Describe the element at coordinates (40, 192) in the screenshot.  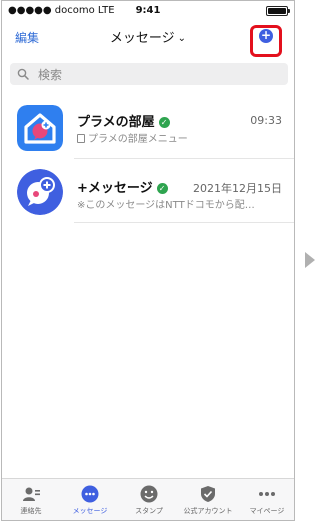
I see `plus-message-avatar-icon` at that location.